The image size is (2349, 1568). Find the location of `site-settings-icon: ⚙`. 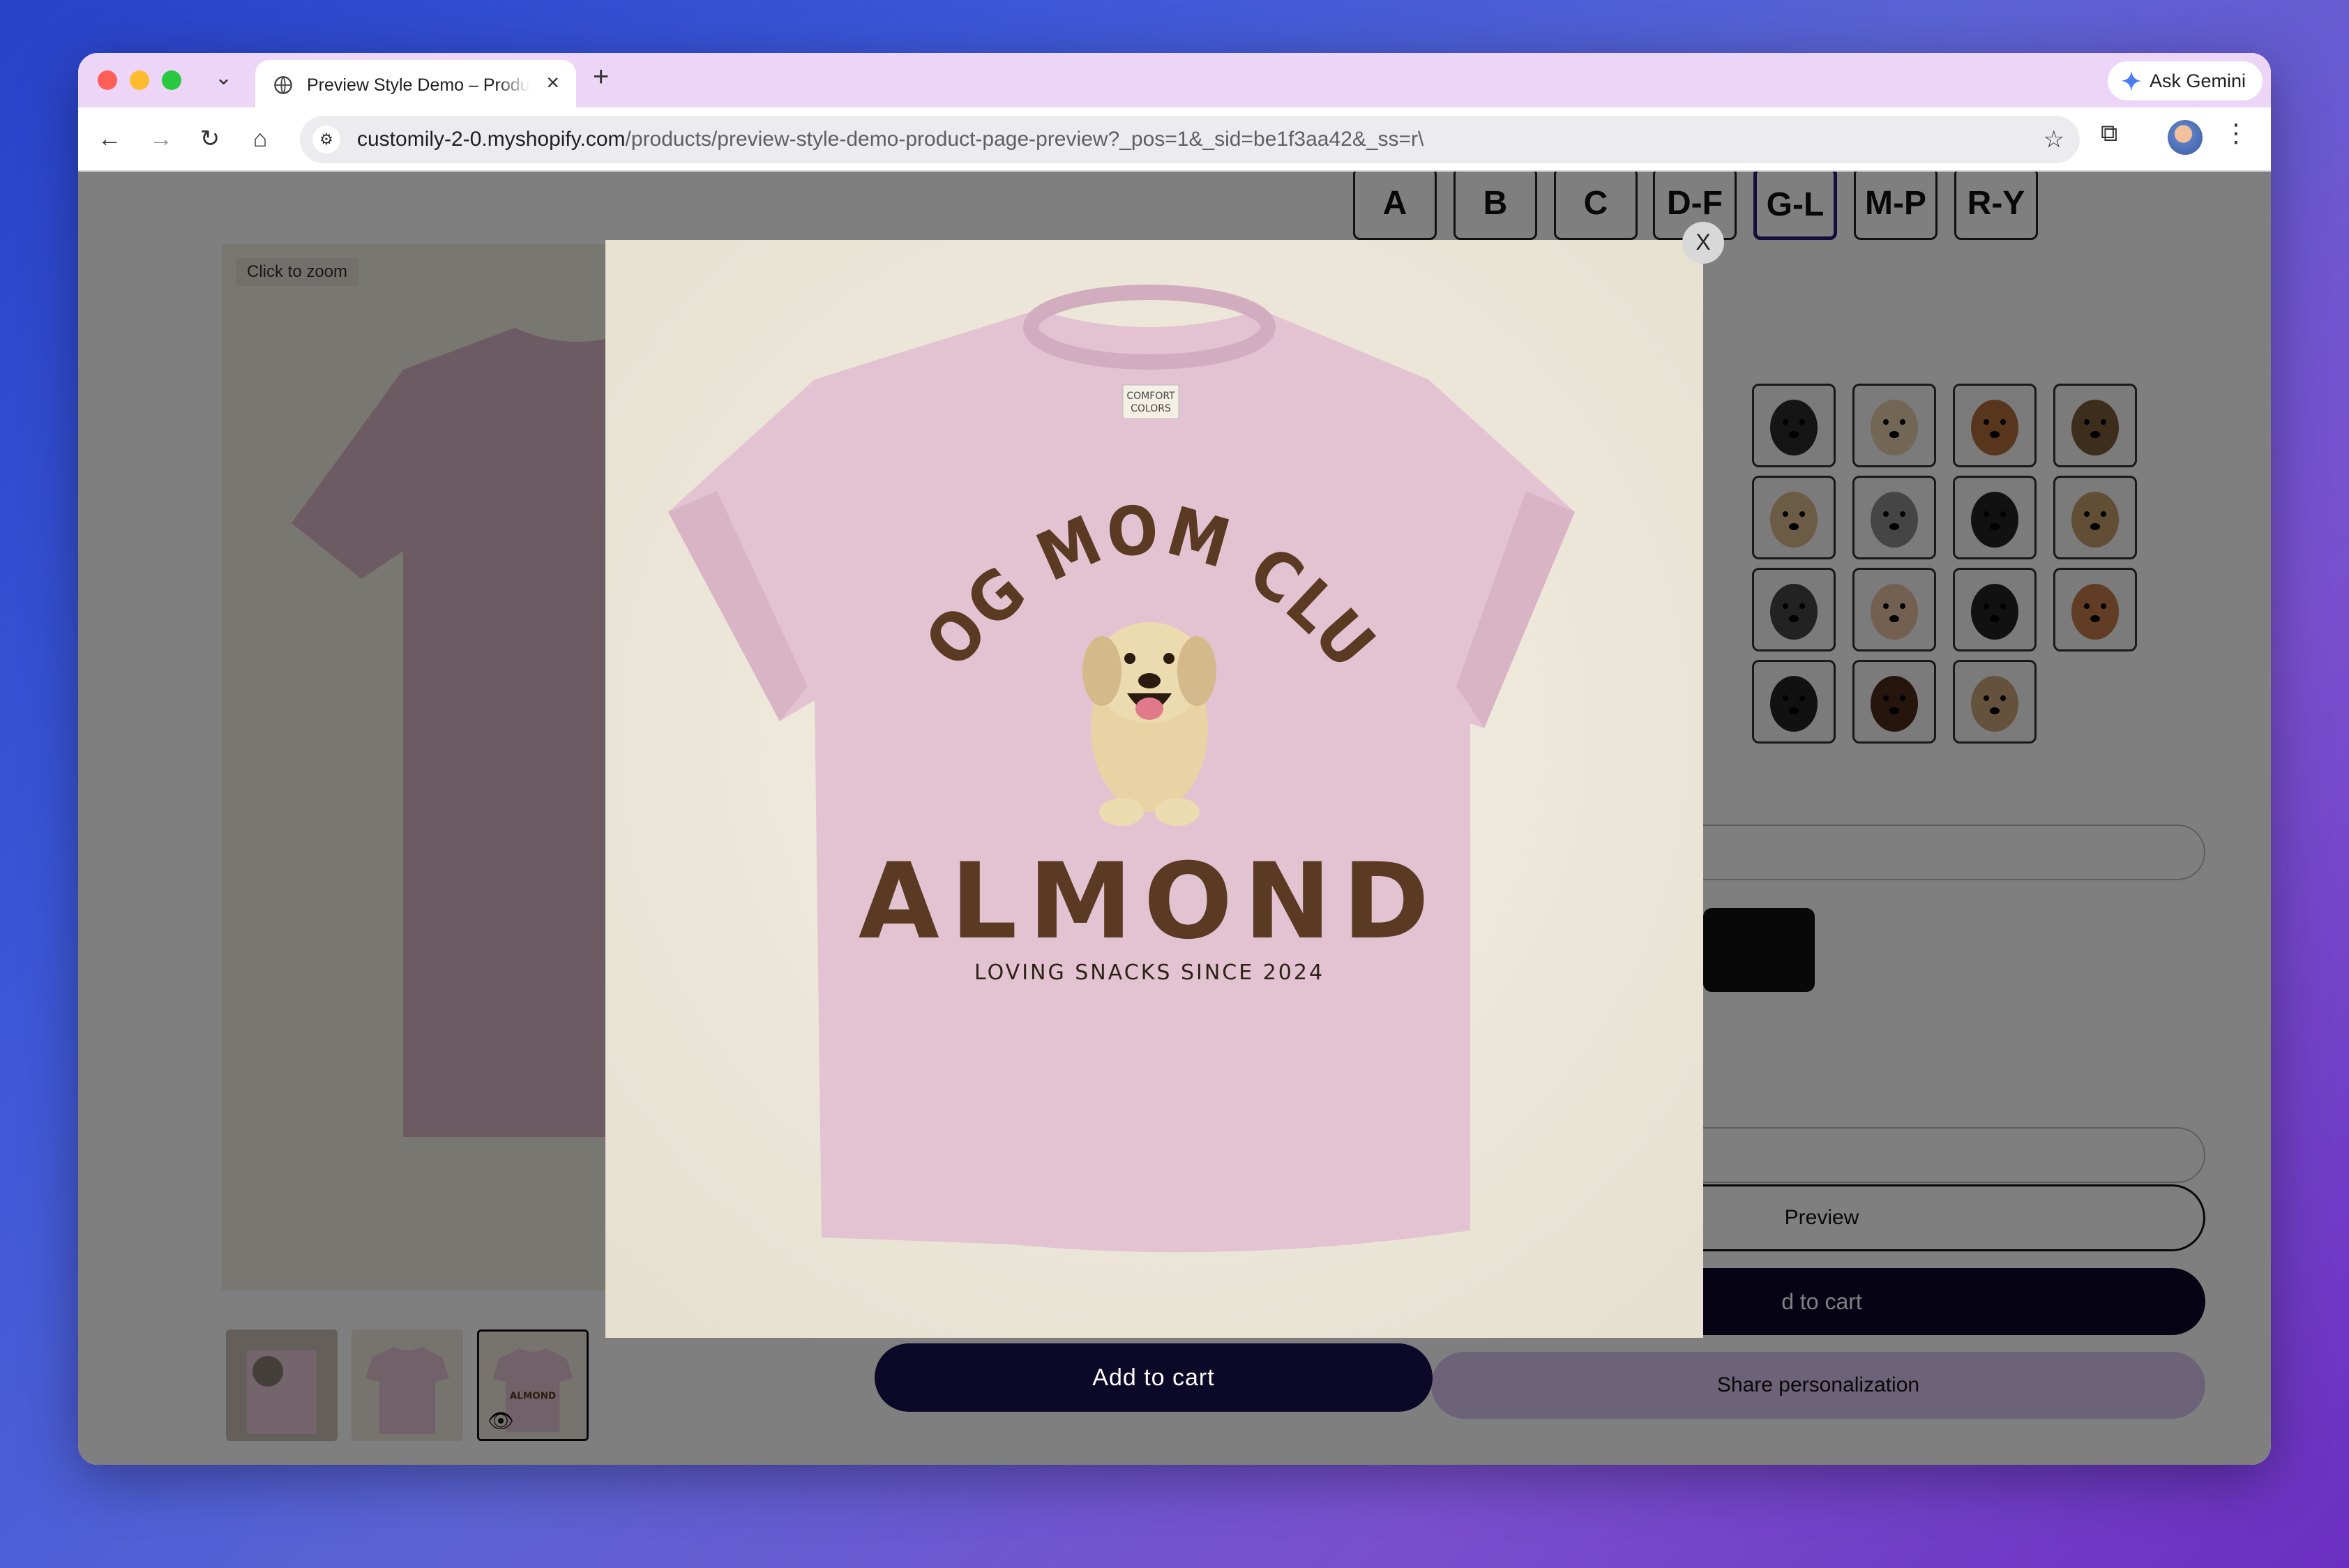

site-settings-icon: ⚙ is located at coordinates (326, 139).